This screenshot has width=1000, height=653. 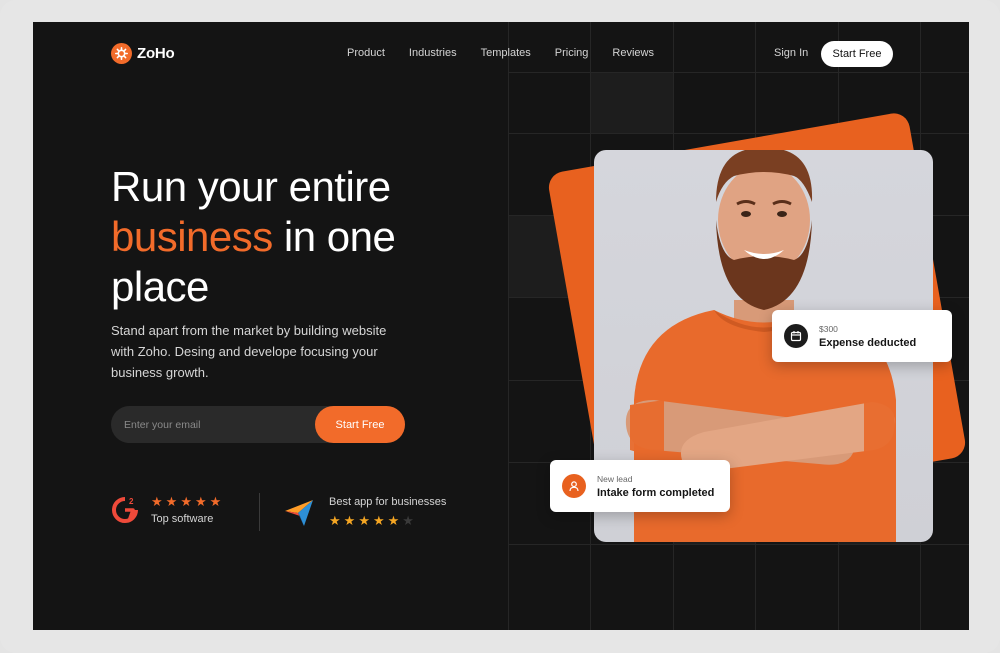 I want to click on headline-accent: business, so click(x=192, y=236).